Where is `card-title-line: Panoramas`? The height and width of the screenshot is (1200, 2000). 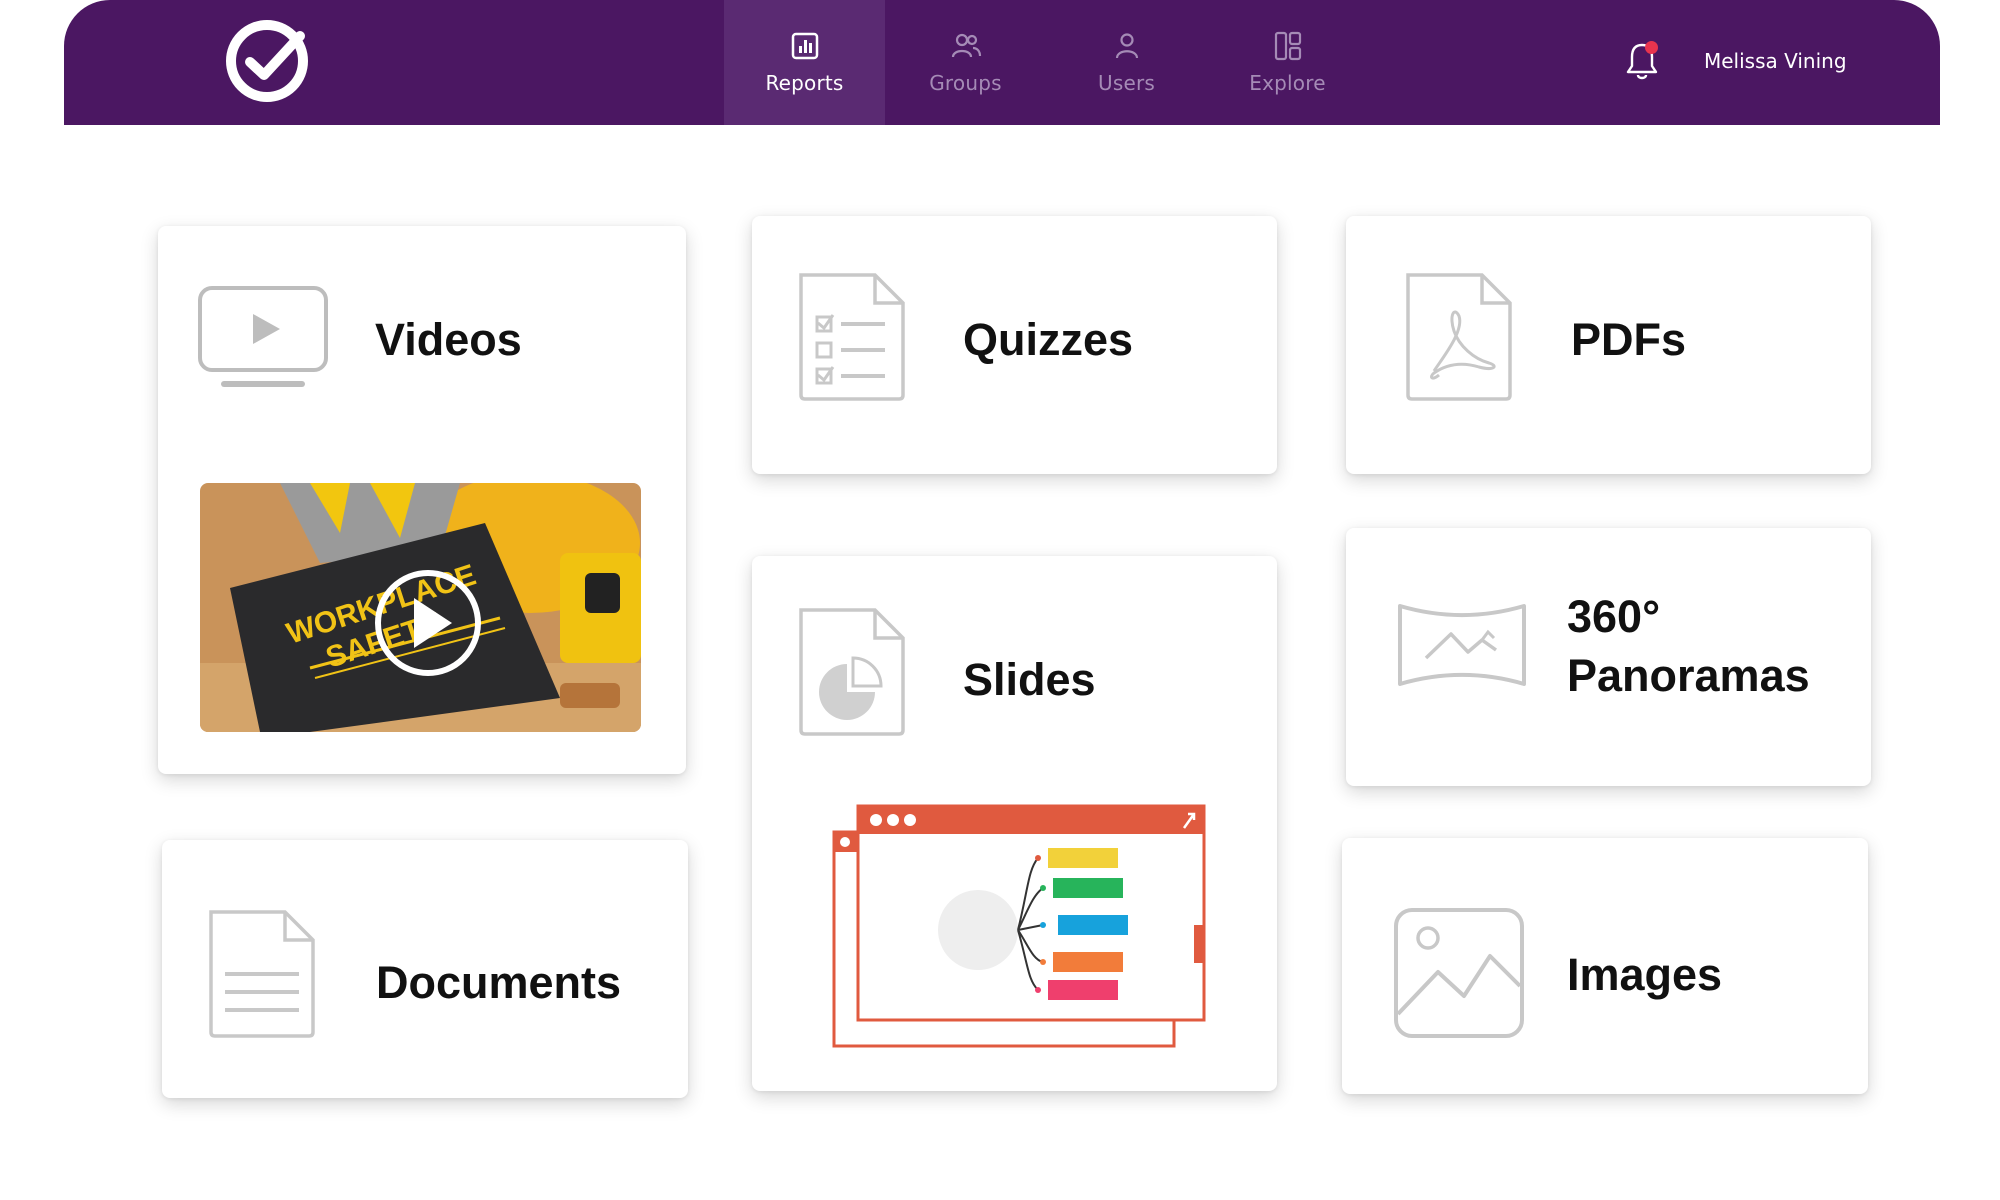
card-title-line: Panoramas is located at coordinates (1688, 675).